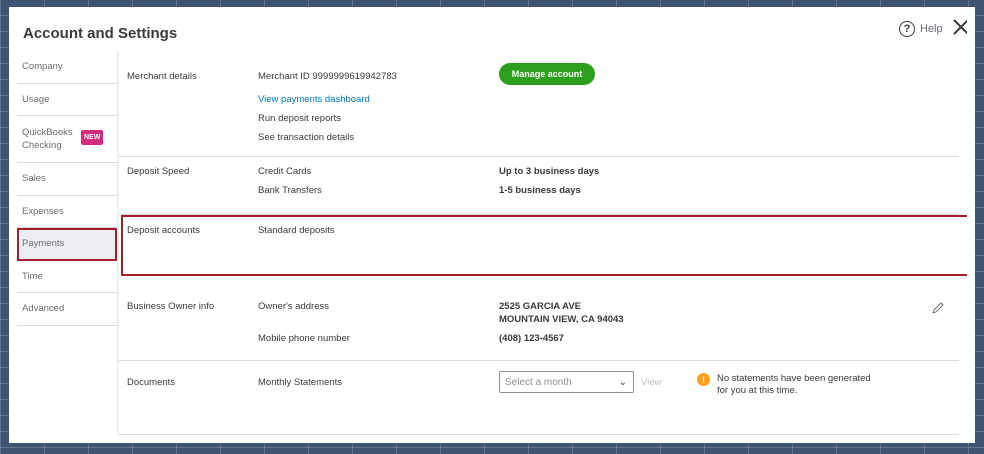 This screenshot has height=454, width=984. What do you see at coordinates (42, 67) in the screenshot?
I see `sidebar-item-label: Company` at bounding box center [42, 67].